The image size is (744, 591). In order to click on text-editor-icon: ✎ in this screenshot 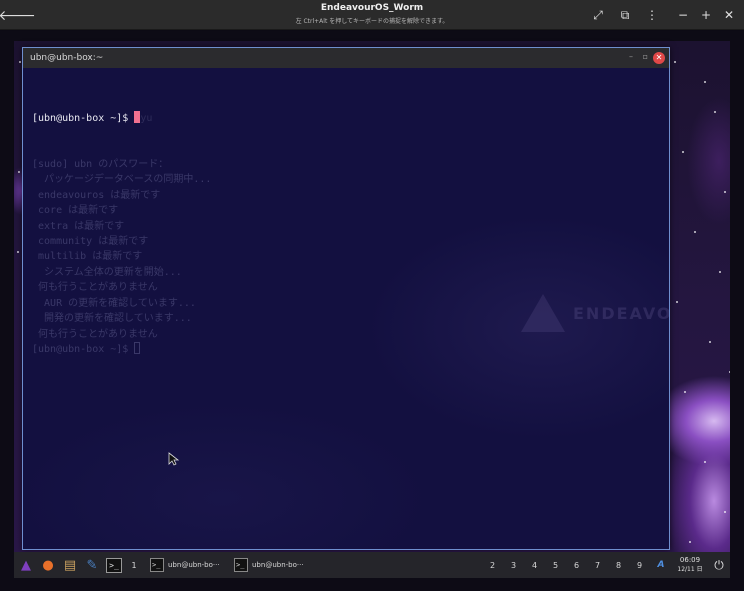, I will do `click(92, 565)`.